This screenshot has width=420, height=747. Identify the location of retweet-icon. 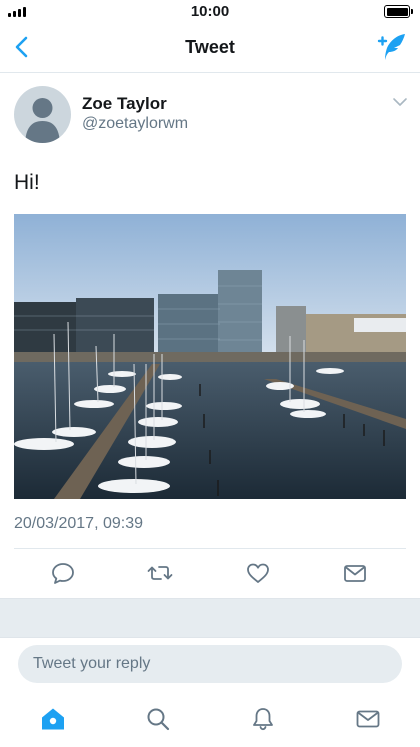
(160, 573).